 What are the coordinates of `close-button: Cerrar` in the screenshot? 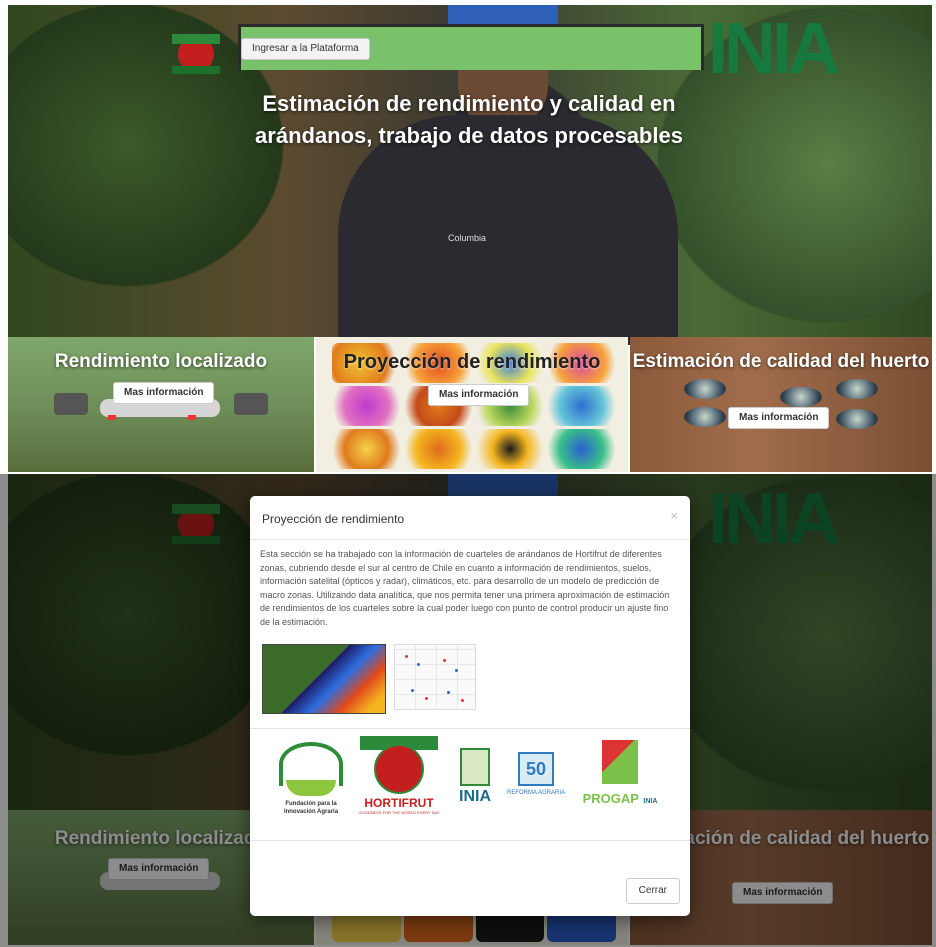 It's located at (652, 891).